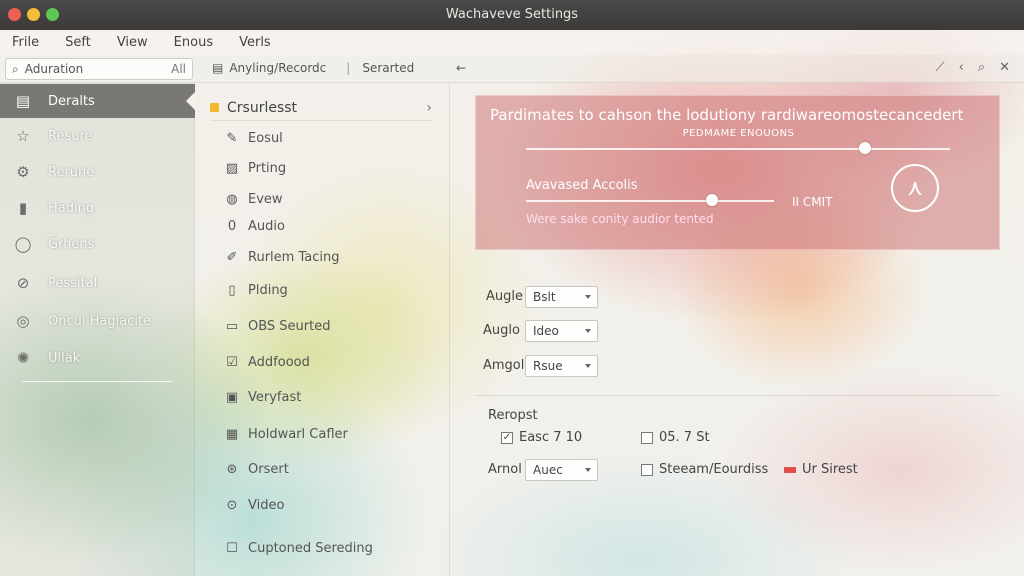 This screenshot has height=576, width=1024. Describe the element at coordinates (321, 108) in the screenshot. I see `list-header: Crsurlesst ›` at that location.